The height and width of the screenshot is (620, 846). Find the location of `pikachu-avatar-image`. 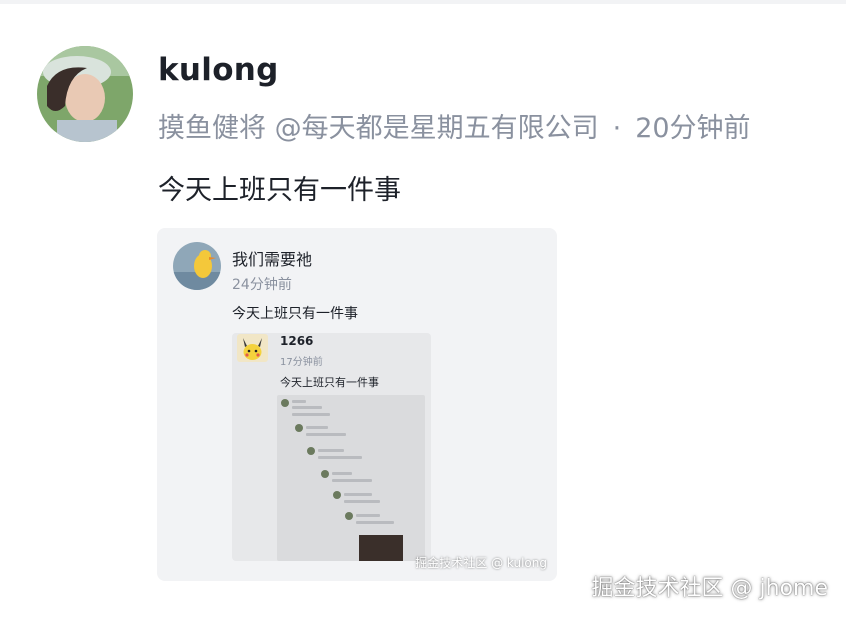

pikachu-avatar-image is located at coordinates (252, 348).